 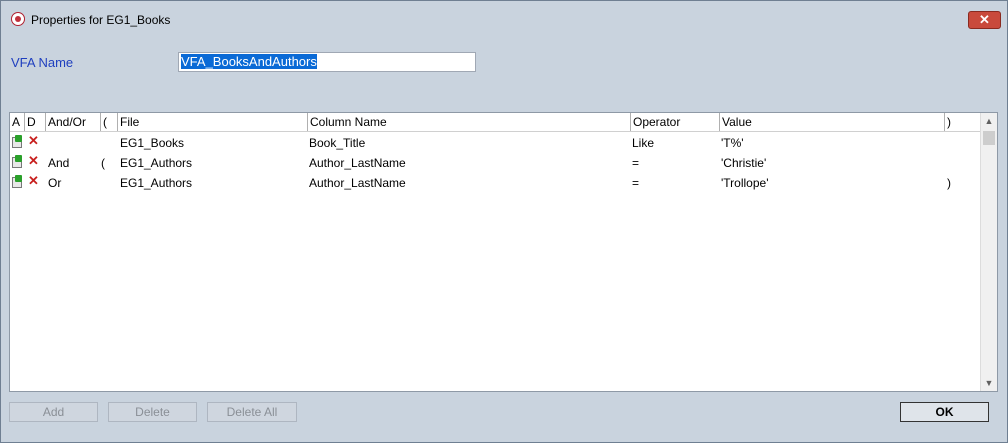 I want to click on column-header-column-name: Column Name, so click(x=468, y=122).